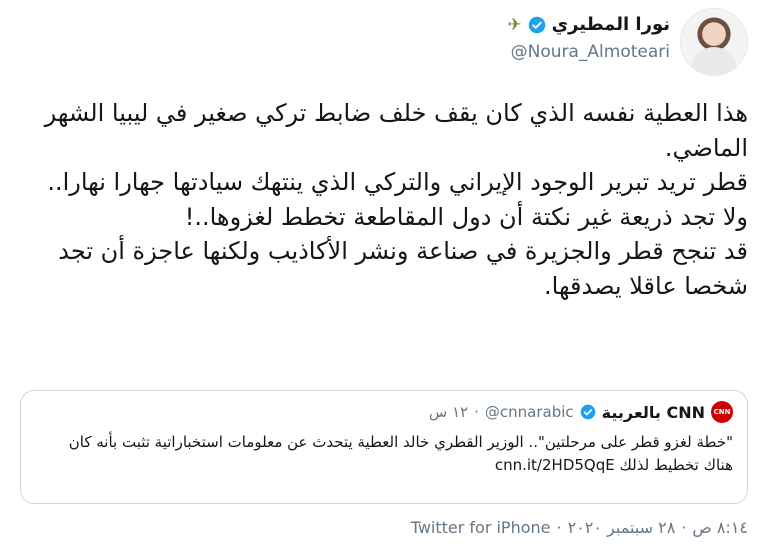 Image resolution: width=768 pixels, height=559 pixels. Describe the element at coordinates (590, 52) in the screenshot. I see `author-handle: @Noura_Almoteari` at that location.